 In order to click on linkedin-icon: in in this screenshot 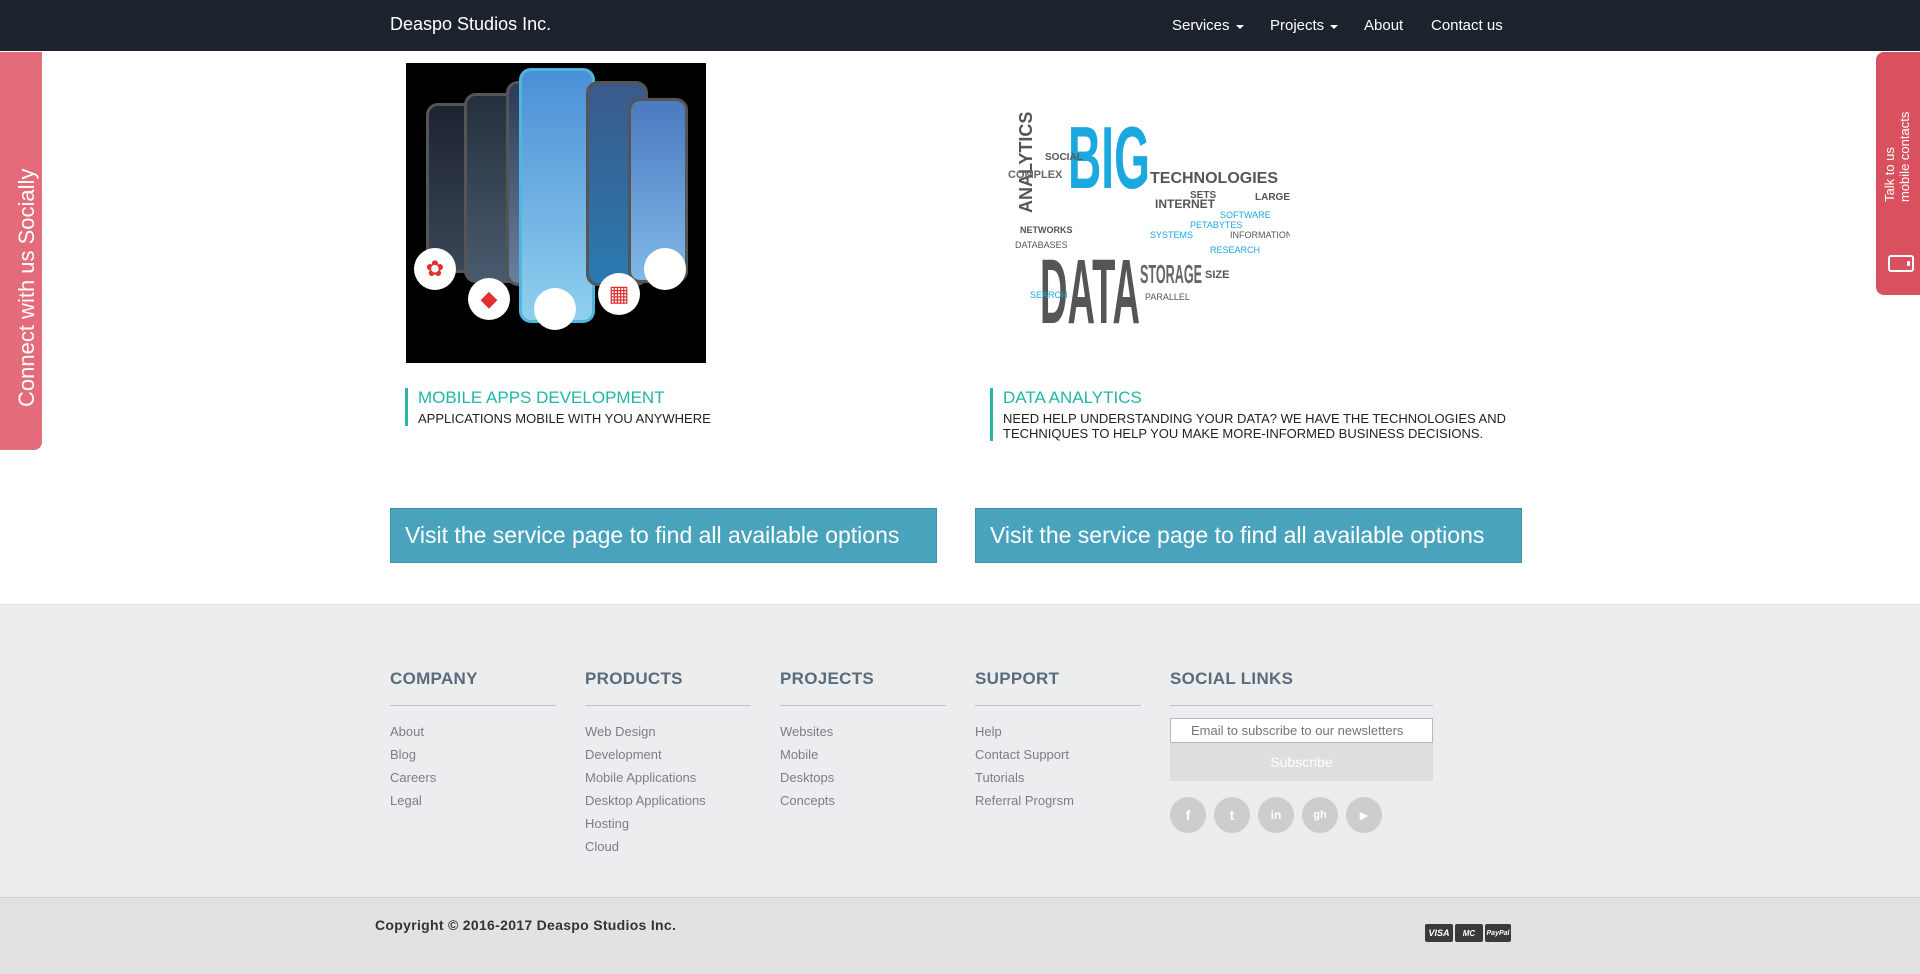, I will do `click(1276, 815)`.